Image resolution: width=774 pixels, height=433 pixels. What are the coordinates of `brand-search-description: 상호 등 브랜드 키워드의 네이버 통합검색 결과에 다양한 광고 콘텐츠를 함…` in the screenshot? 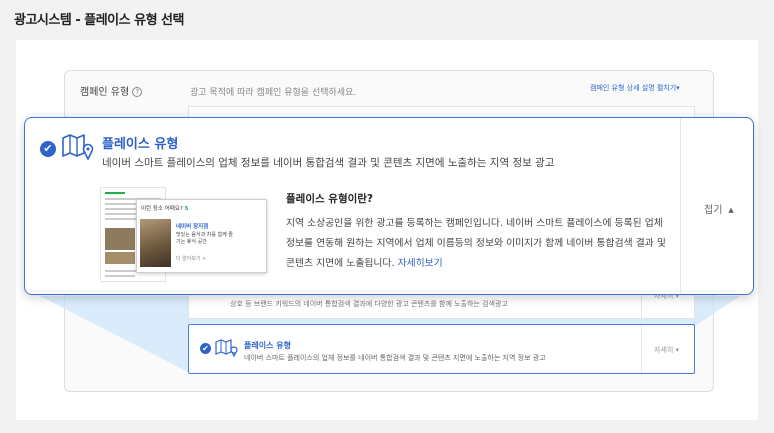 It's located at (369, 304).